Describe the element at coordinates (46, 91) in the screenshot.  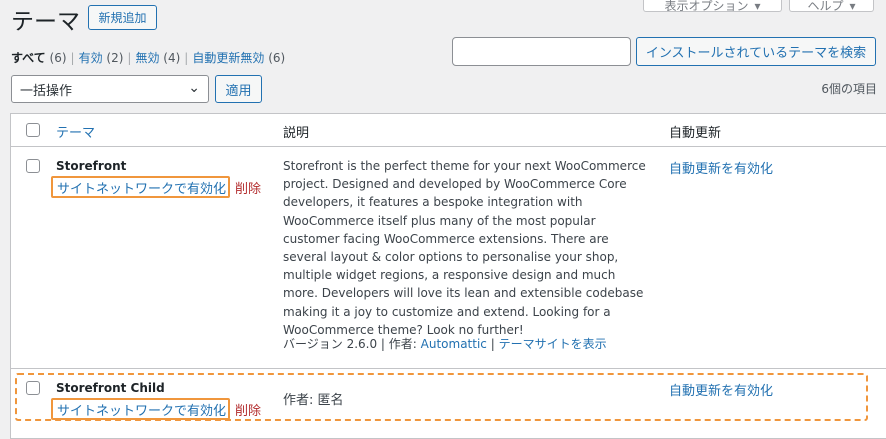
I see `bulk-action-selected: 一括操作` at that location.